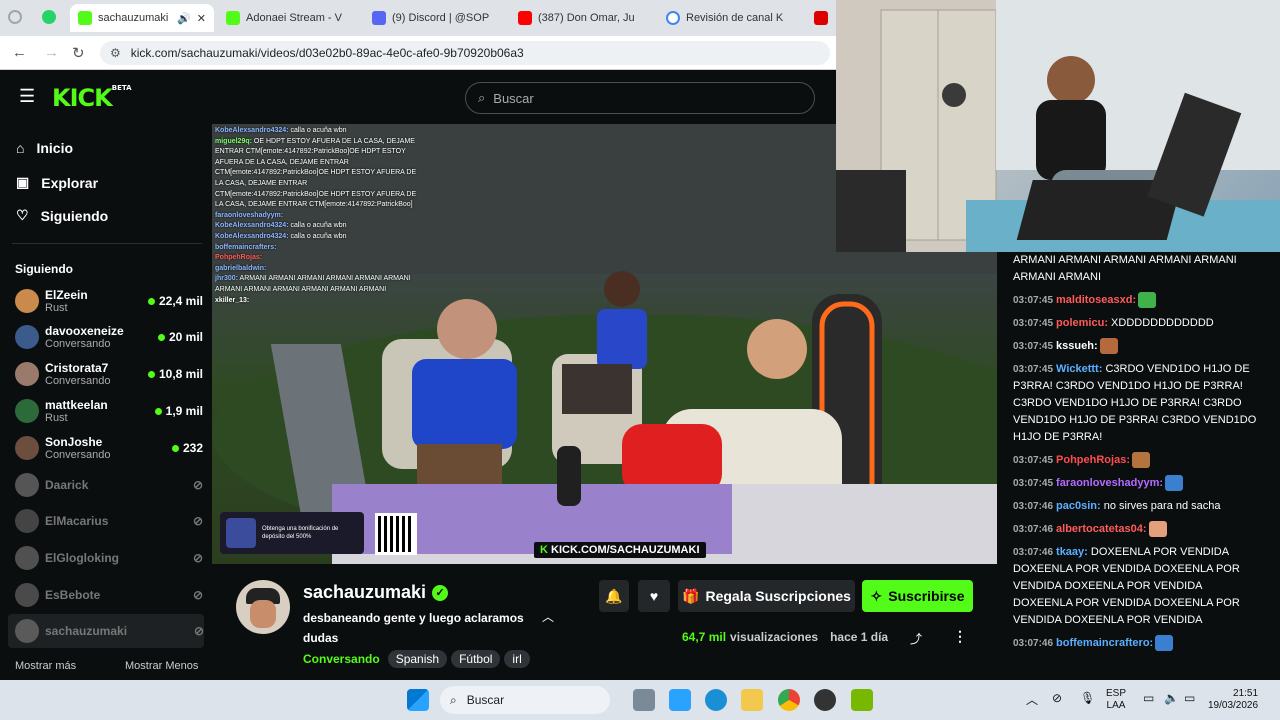 The width and height of the screenshot is (1280, 720). I want to click on close-tab-icon: ✕, so click(201, 18).